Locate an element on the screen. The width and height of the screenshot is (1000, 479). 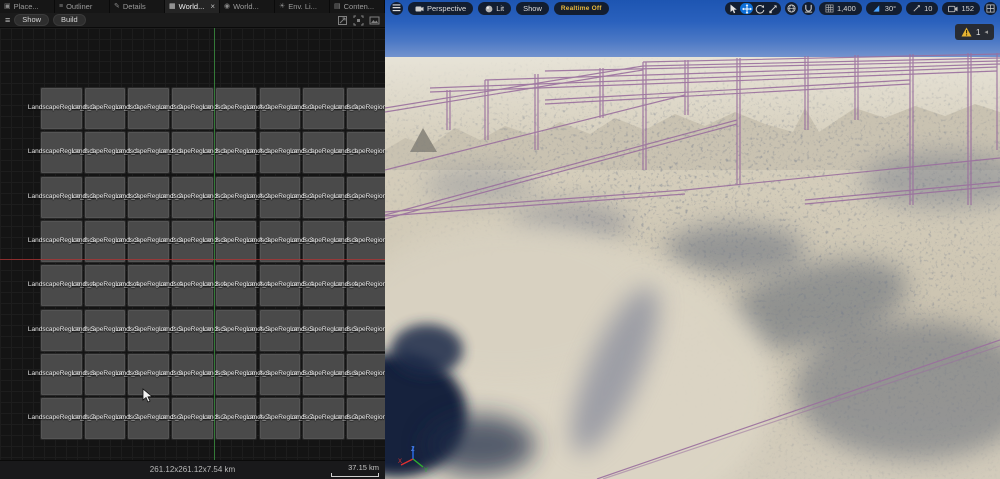
viewport-warnings-badge: 1 ◂ is located at coordinates (974, 32).